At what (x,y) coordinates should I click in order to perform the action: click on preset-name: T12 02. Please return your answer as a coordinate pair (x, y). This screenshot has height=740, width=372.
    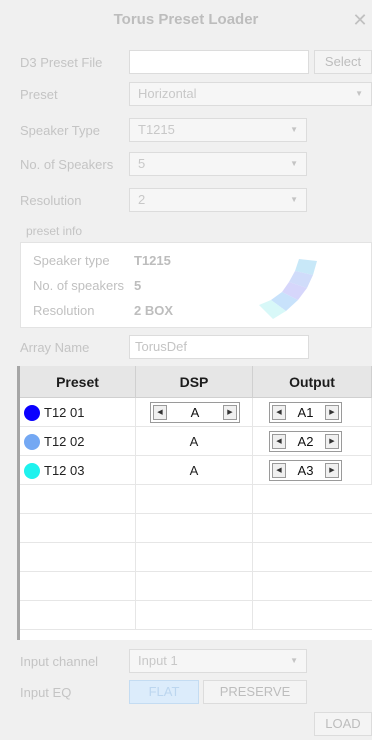
    Looking at the image, I should click on (64, 441).